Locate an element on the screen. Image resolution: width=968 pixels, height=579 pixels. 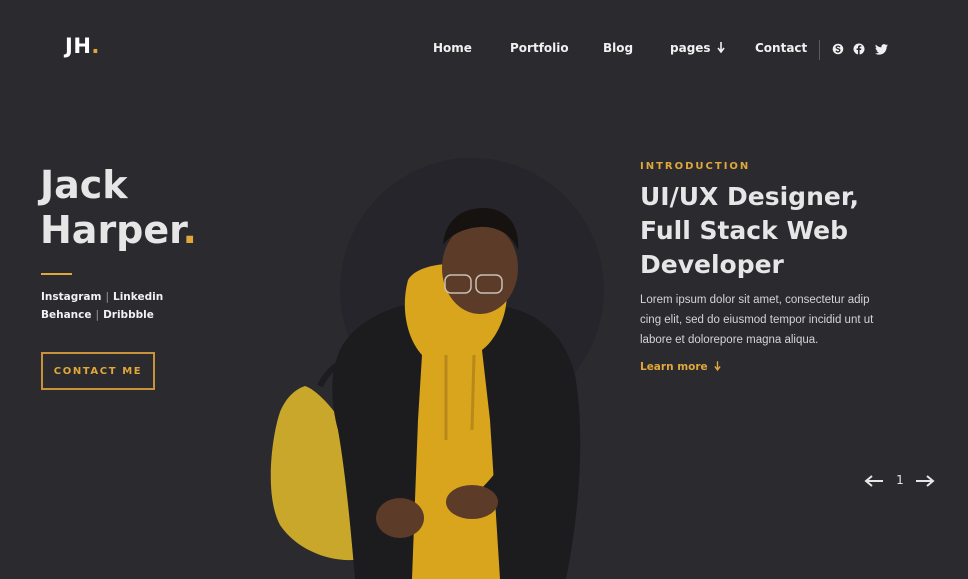
social-links-row-1: Instagram | Linkedin is located at coordinates (102, 297).